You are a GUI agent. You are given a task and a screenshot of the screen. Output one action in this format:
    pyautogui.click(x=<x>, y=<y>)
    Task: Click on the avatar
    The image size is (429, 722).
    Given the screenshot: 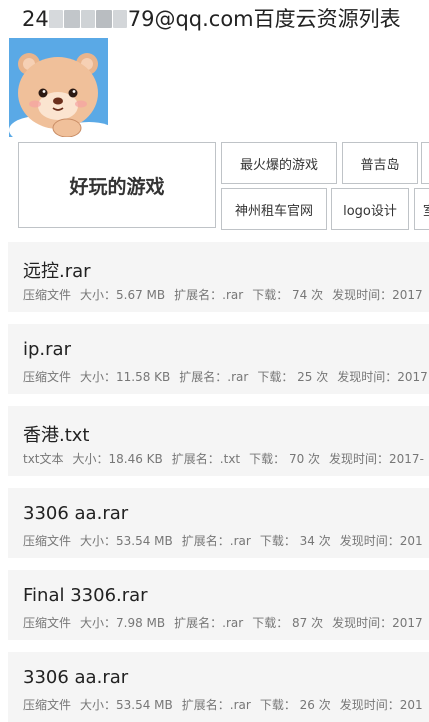 What is the action you would take?
    pyautogui.click(x=58, y=87)
    